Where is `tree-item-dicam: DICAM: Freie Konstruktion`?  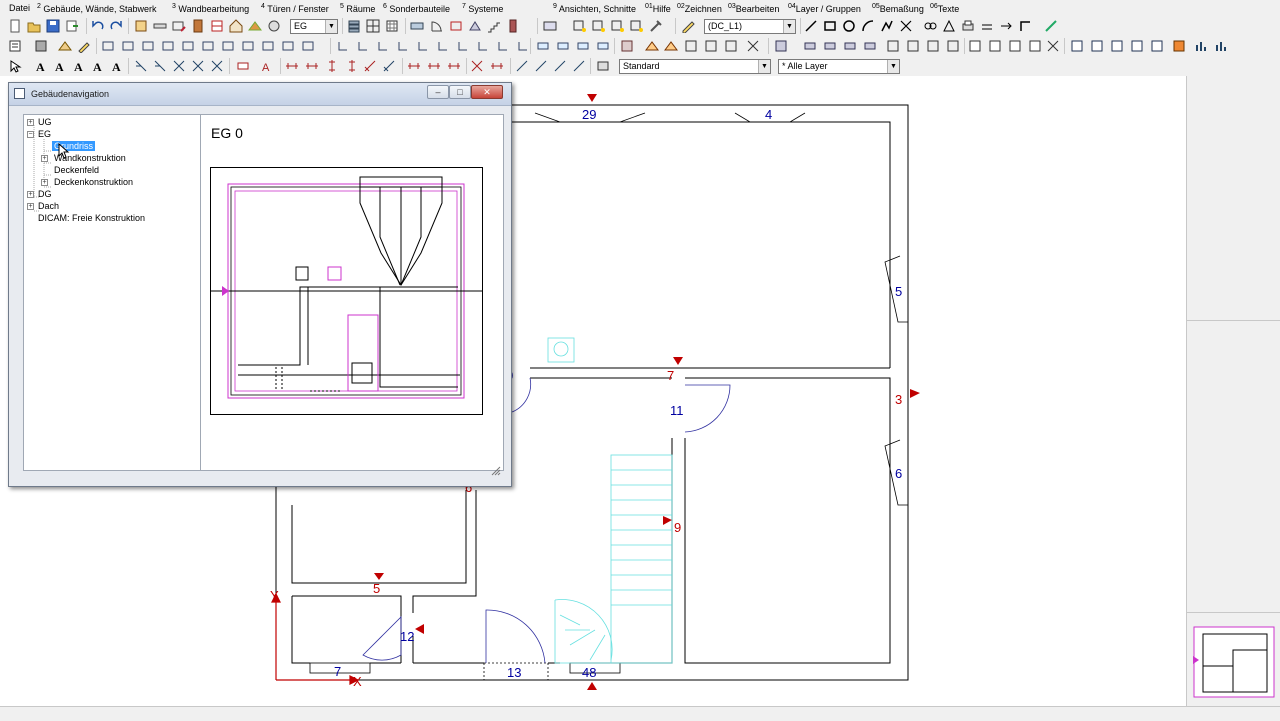
tree-item-dicam: DICAM: Freie Konstruktion is located at coordinates (91, 218).